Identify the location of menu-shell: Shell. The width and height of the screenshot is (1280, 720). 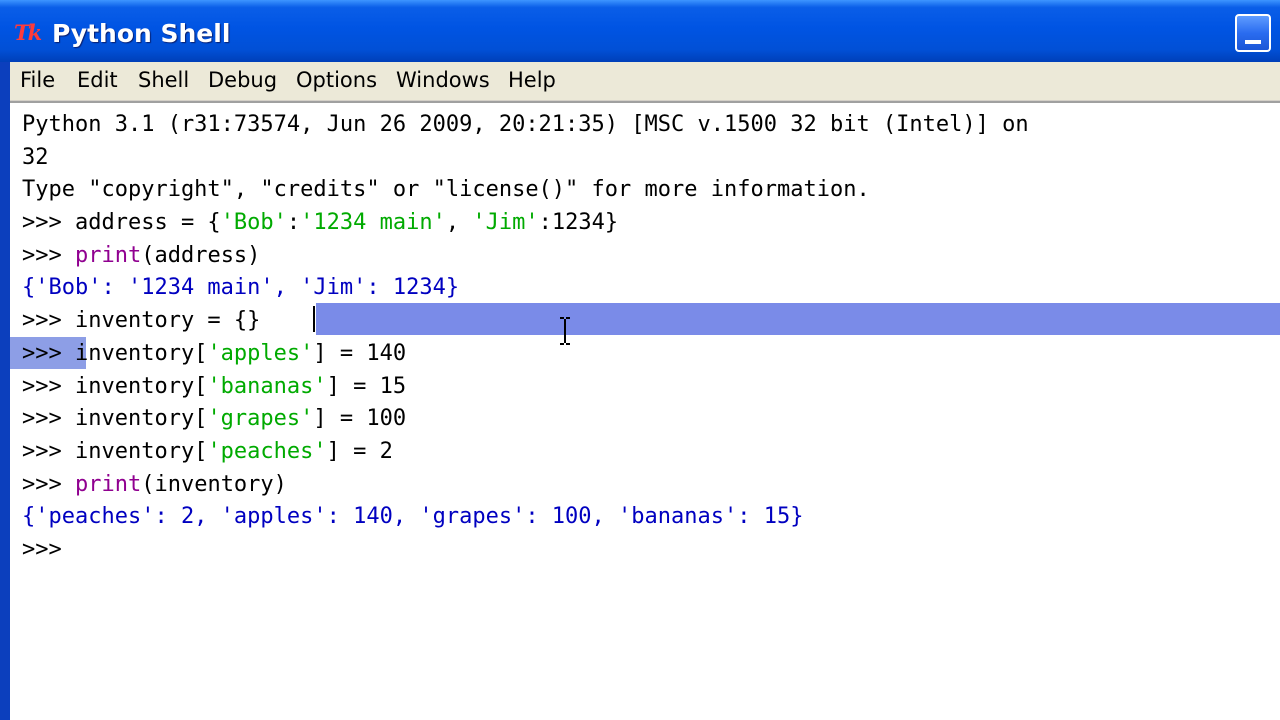
(163, 81).